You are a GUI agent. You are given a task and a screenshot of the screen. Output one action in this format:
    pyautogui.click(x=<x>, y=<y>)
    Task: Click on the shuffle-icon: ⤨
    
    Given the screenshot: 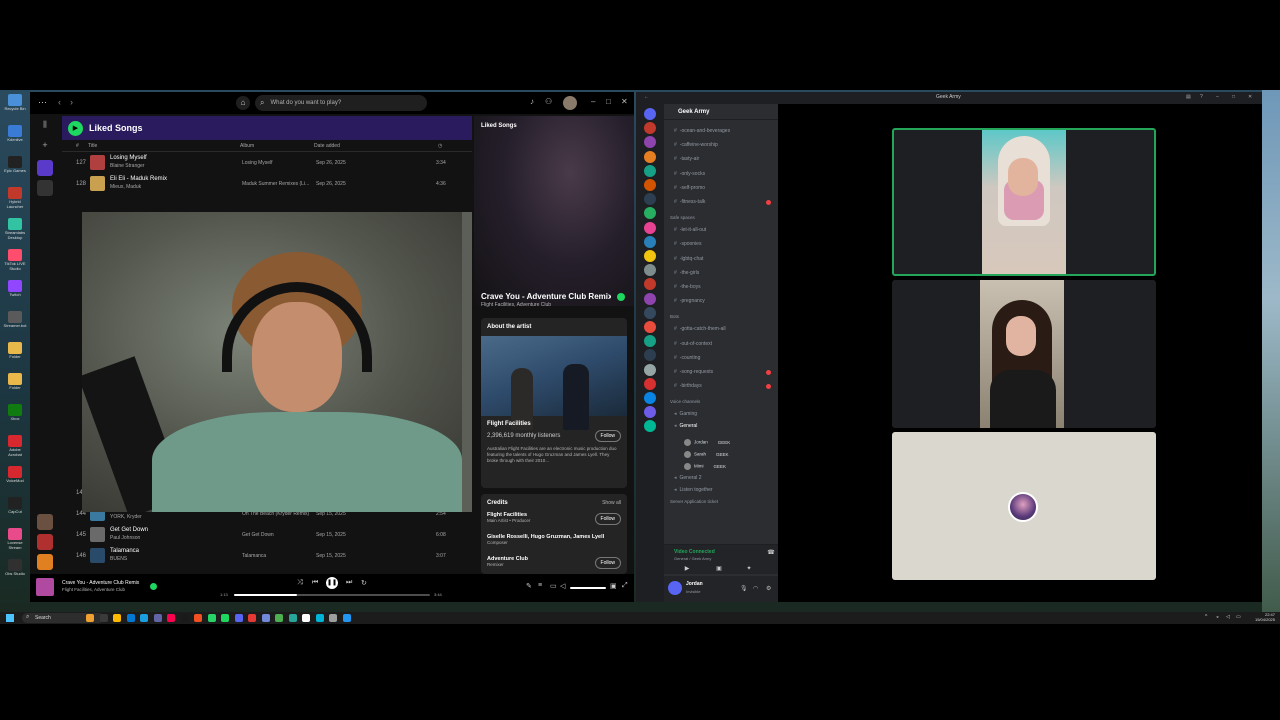 What is the action you would take?
    pyautogui.click(x=300, y=583)
    